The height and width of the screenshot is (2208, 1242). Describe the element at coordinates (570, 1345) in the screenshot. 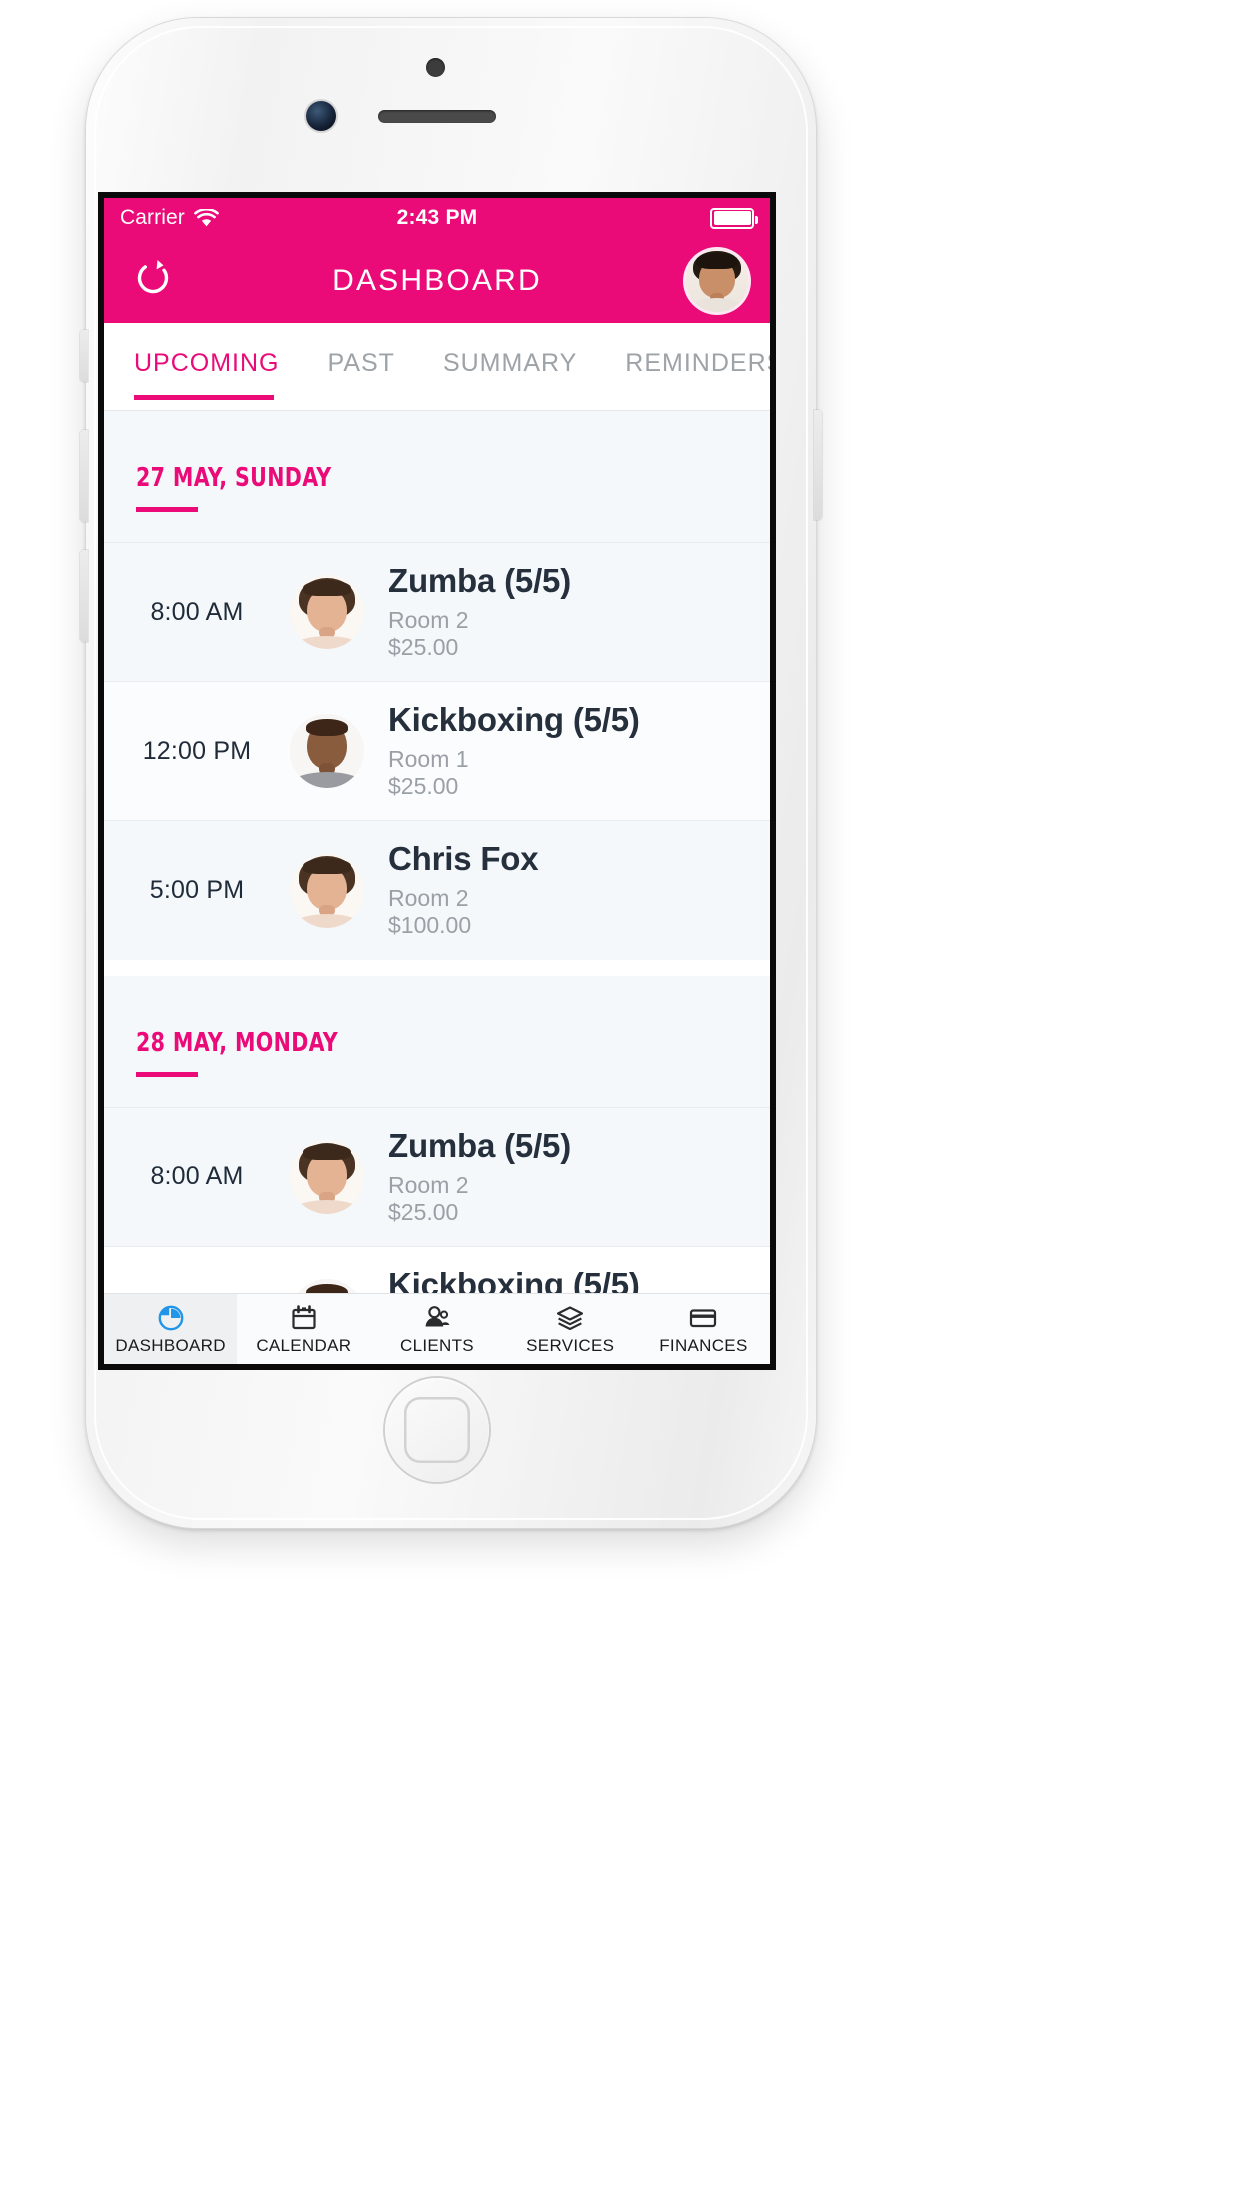

I see `bottom-tab-label: SERVICES` at that location.